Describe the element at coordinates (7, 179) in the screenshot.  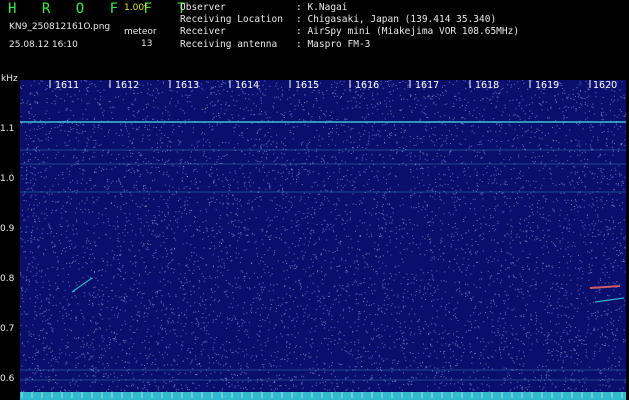
I see `y-label: 1.0` at that location.